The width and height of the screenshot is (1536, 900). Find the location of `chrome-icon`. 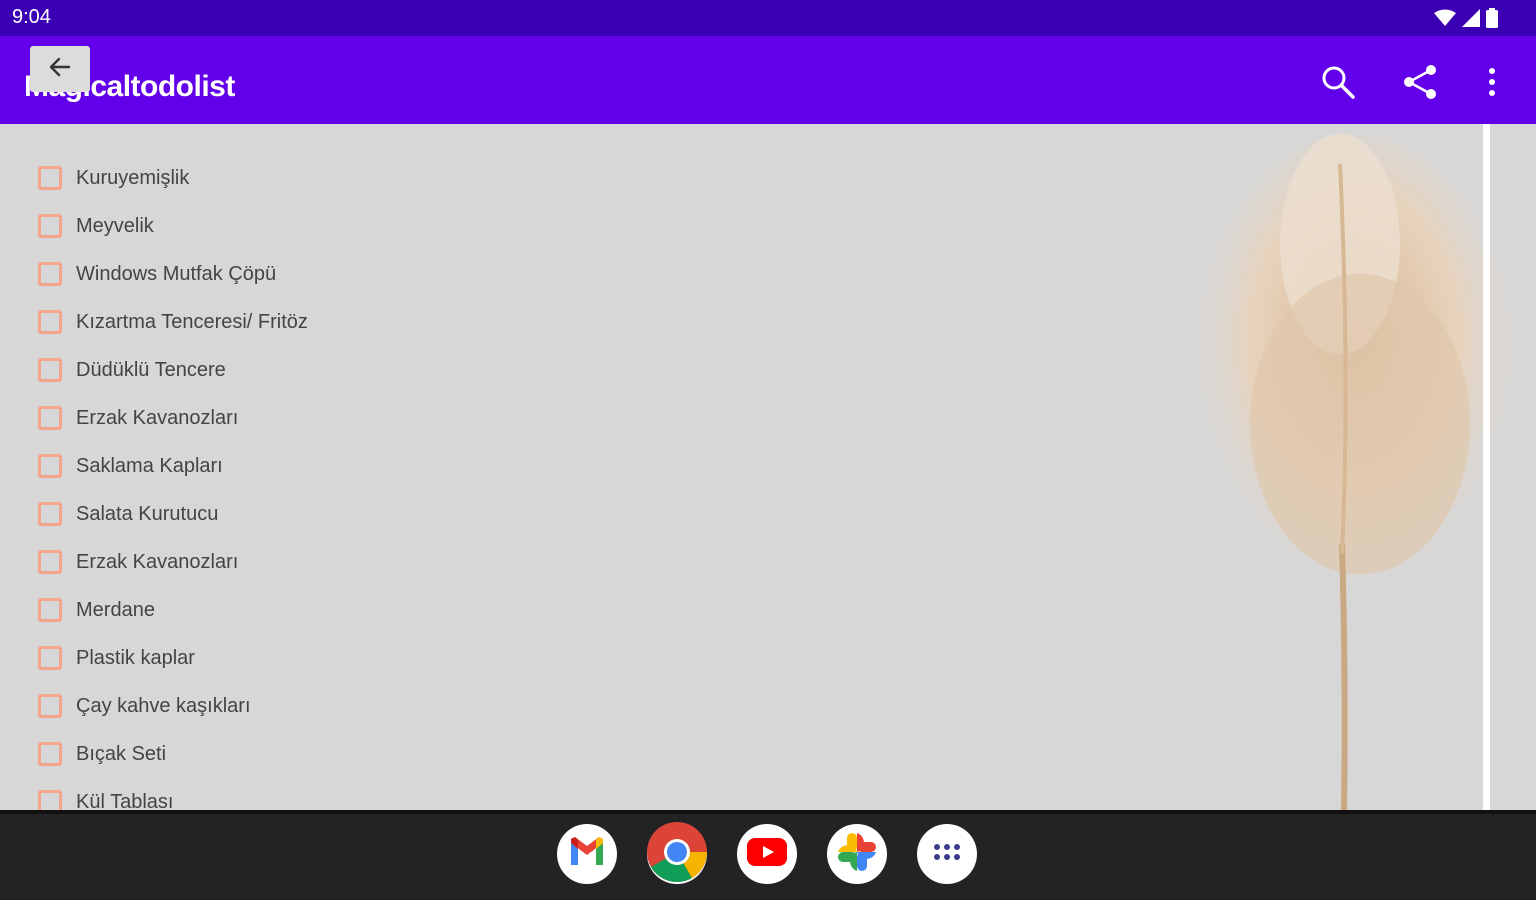

chrome-icon is located at coordinates (677, 854).